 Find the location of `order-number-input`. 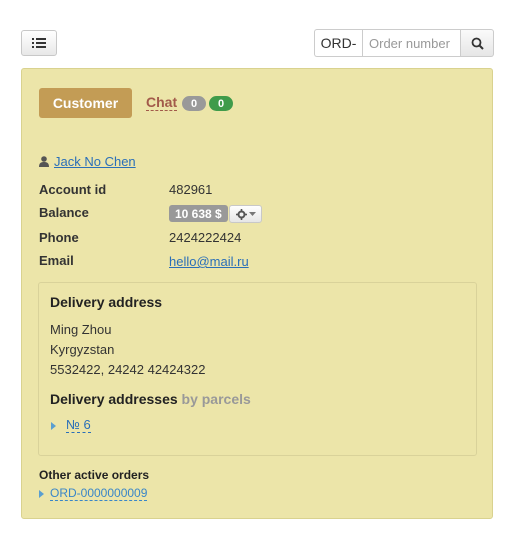

order-number-input is located at coordinates (411, 43).